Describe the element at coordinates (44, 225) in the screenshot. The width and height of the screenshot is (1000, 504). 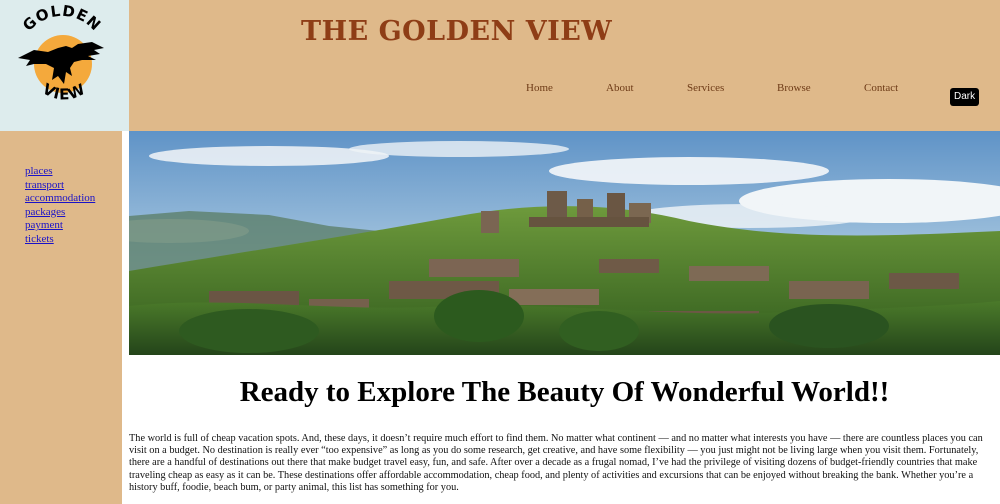
I see `sidebar-link-payment: payment` at that location.